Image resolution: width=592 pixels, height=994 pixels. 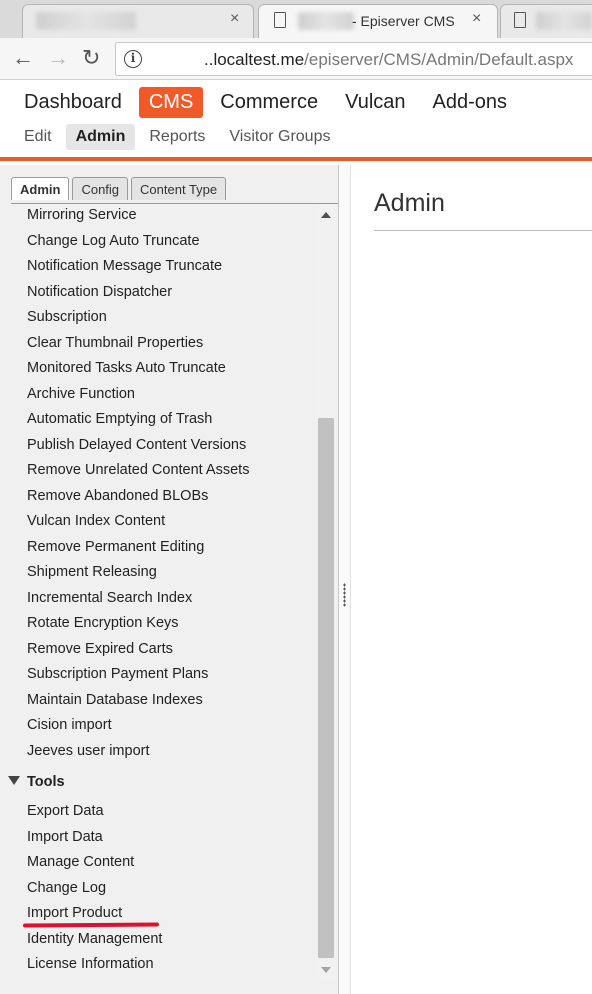 I want to click on tools-section-label: Tools, so click(x=46, y=782).